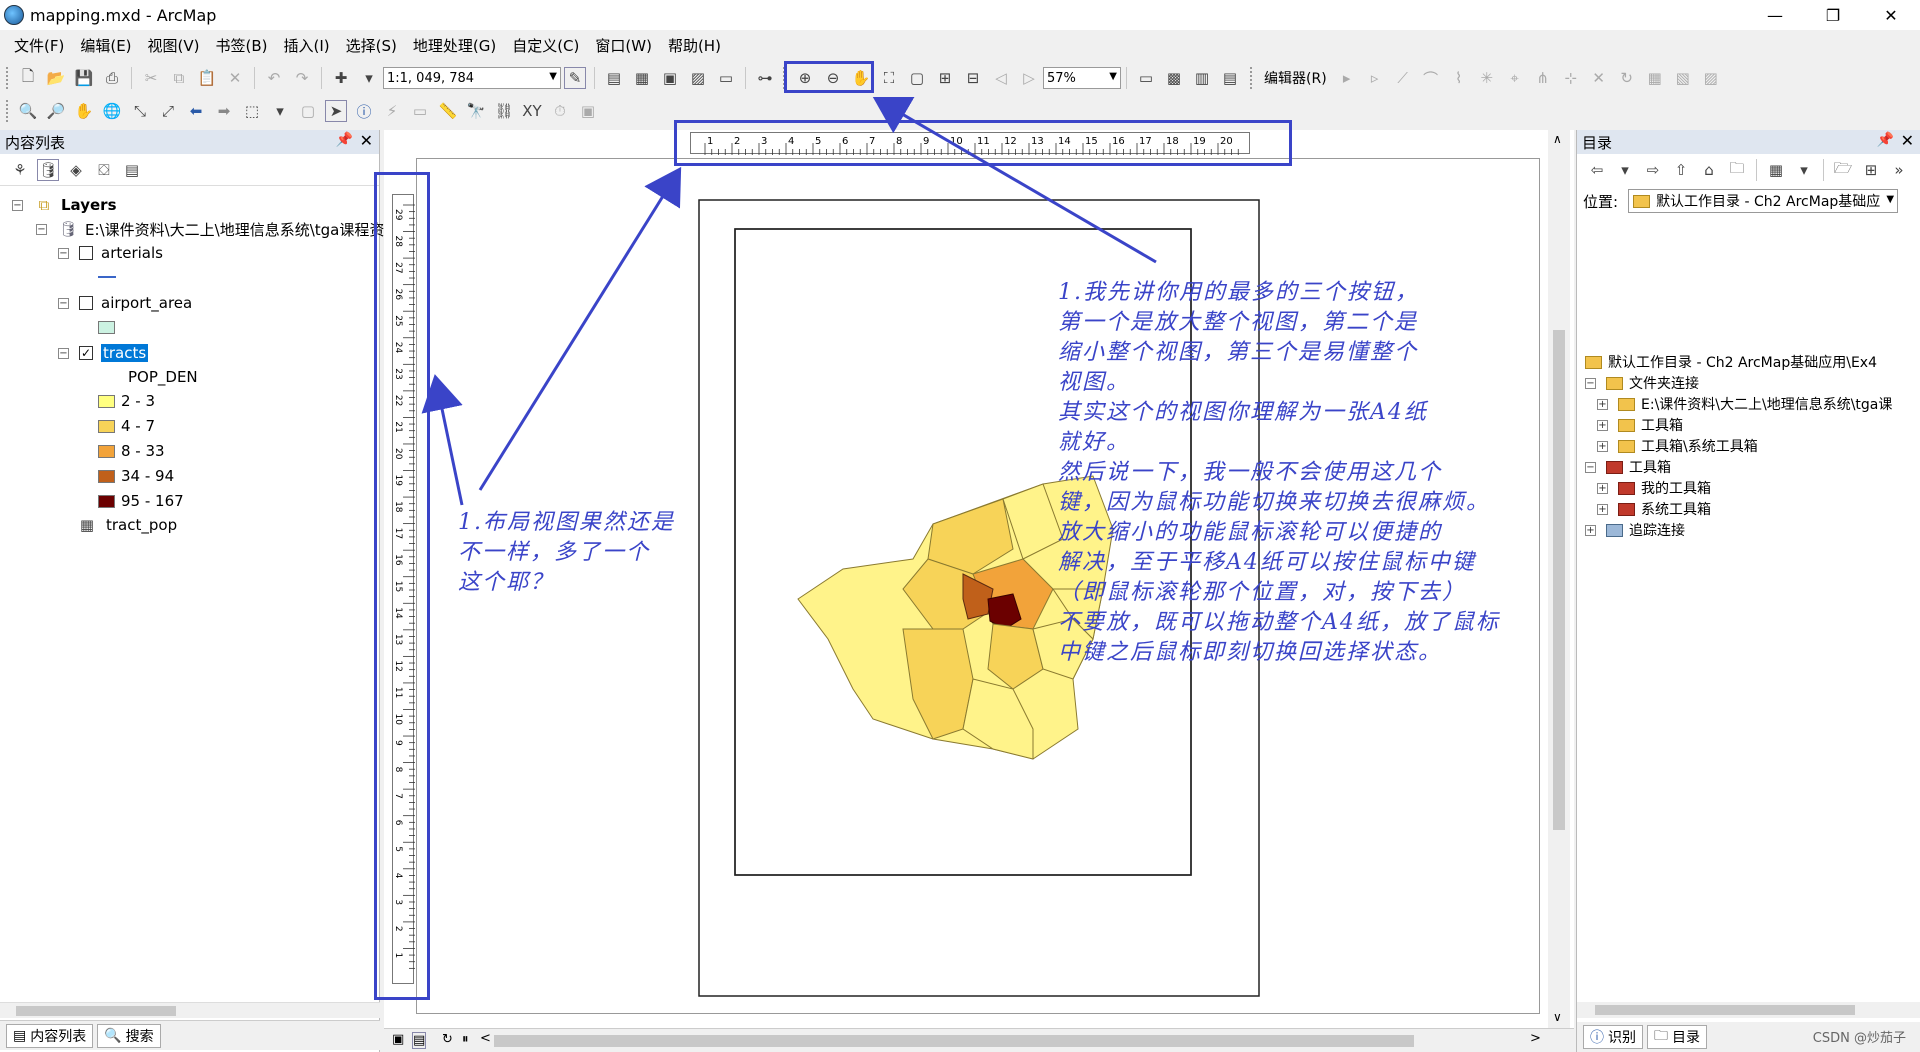  Describe the element at coordinates (20, 170) in the screenshot. I see `list-by-drawing-order-icon: ⚘` at that location.